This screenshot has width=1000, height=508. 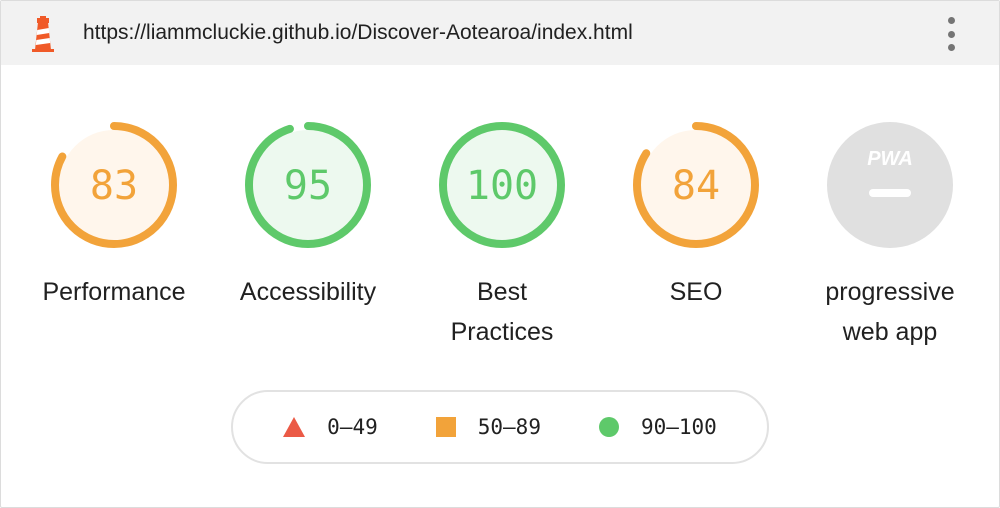 I want to click on gauge-best-practices: 100 Best Practices, so click(x=502, y=236).